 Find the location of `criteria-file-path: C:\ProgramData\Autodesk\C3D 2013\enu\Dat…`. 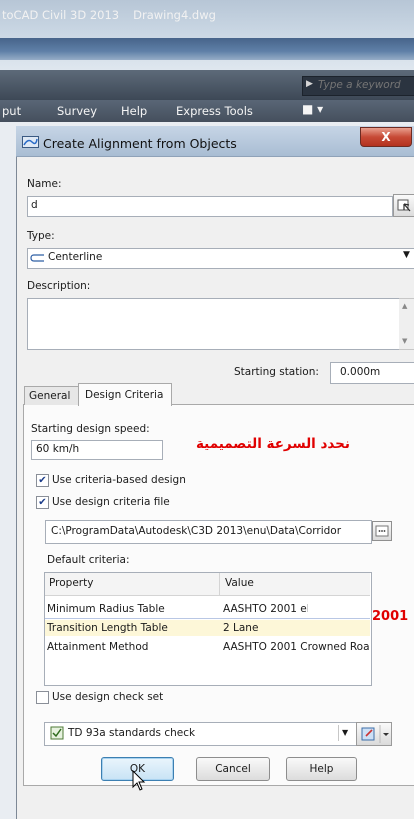

criteria-file-path: C:\ProgramData\Autodesk\C3D 2013\enu\Dat… is located at coordinates (196, 531).